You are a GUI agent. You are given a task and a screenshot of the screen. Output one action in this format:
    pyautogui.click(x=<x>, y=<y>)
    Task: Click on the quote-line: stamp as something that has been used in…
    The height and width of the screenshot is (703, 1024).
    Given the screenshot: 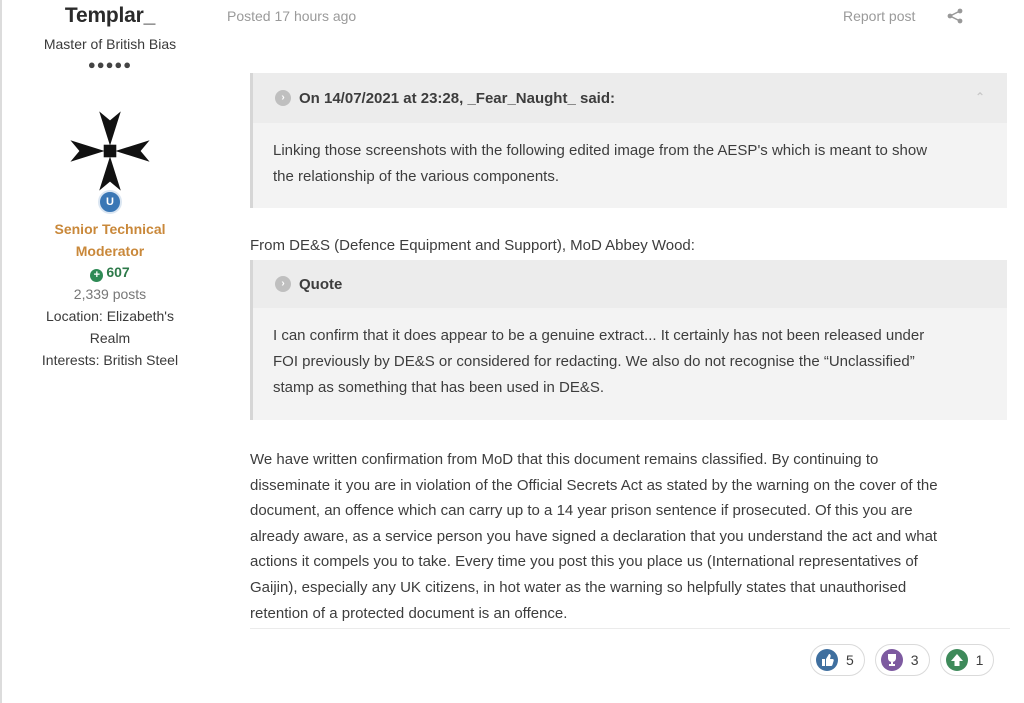 What is the action you would take?
    pyautogui.click(x=439, y=387)
    